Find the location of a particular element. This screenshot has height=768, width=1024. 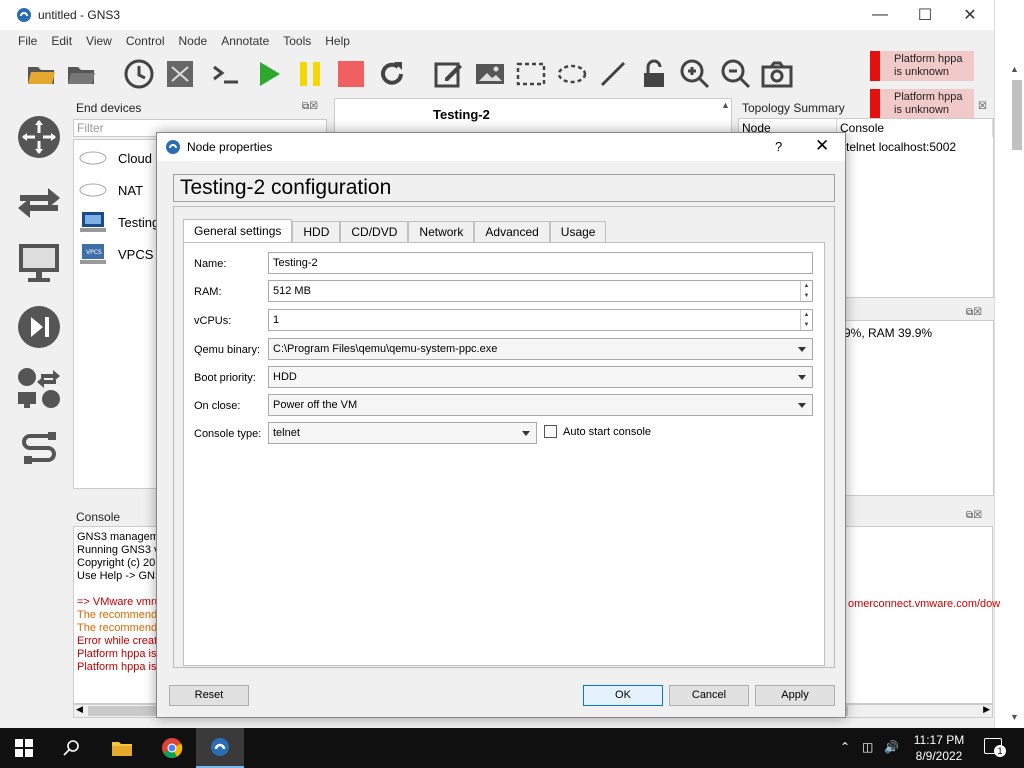

file-explorer-button is located at coordinates (122, 748).